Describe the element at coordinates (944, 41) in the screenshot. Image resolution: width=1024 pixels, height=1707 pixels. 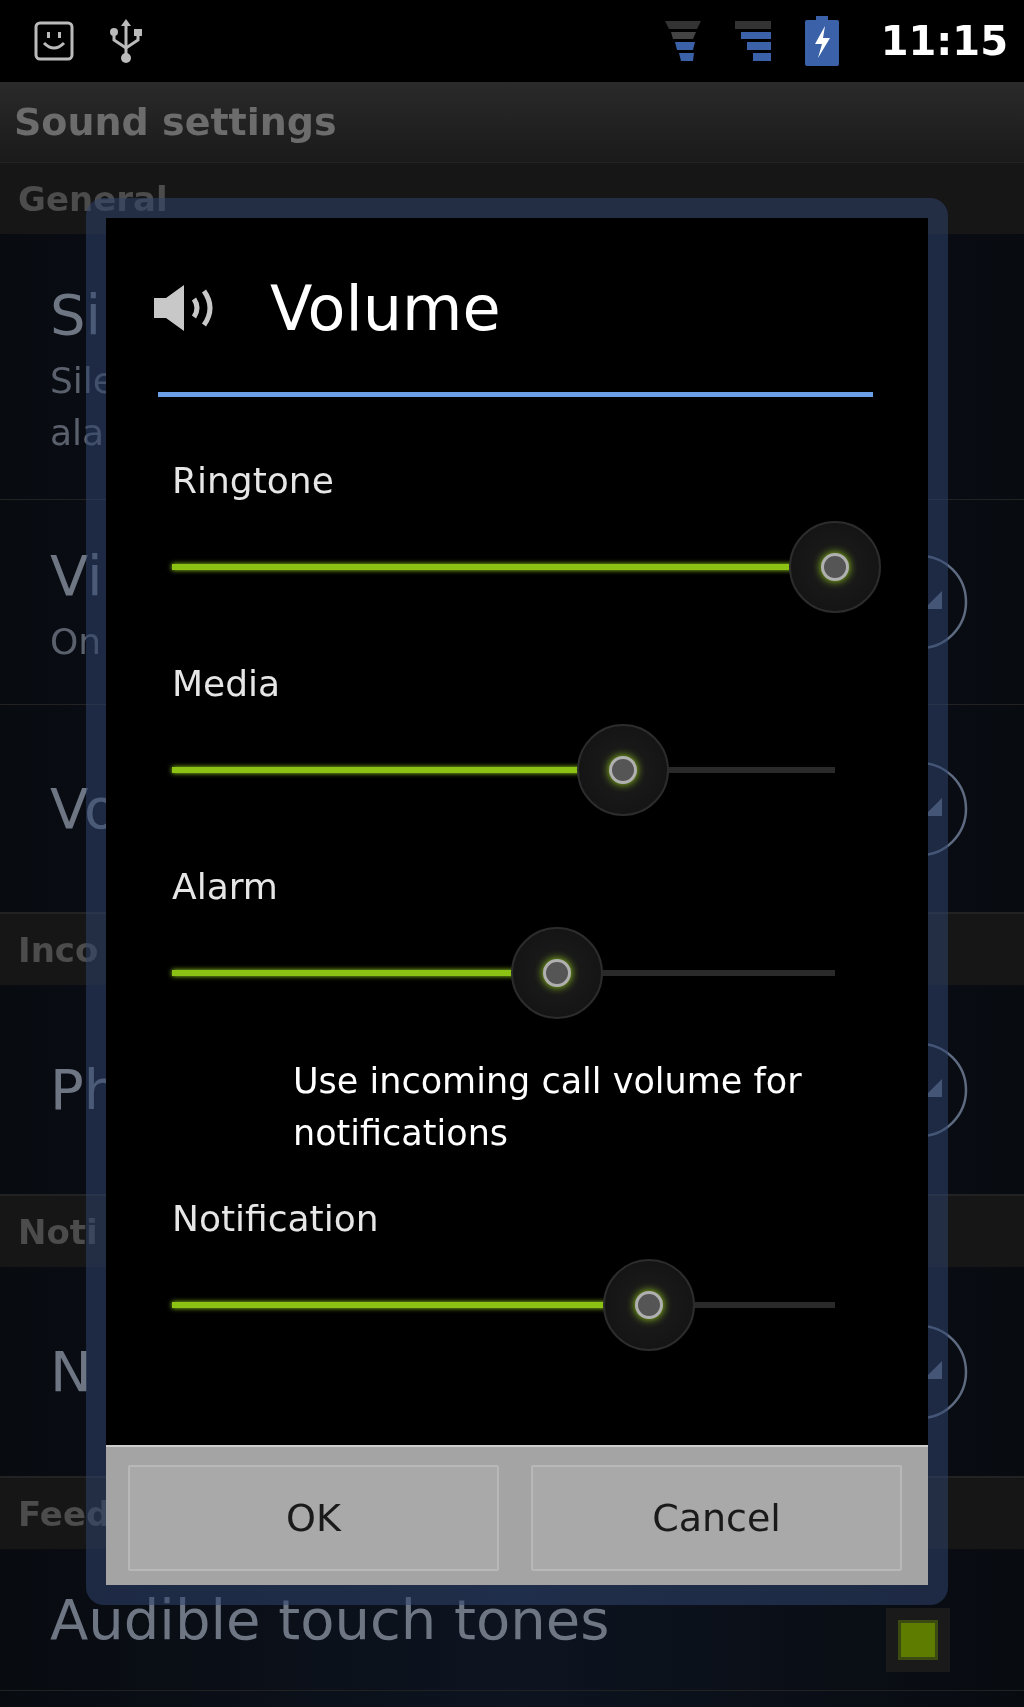
I see `clock-time: 11:15` at that location.